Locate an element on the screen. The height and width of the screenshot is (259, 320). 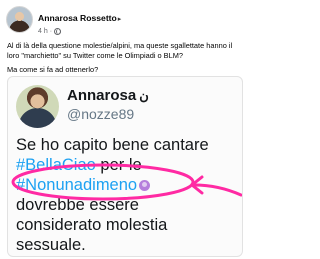
tweet-names: Annarosa ن @nozze89 is located at coordinates (108, 107).